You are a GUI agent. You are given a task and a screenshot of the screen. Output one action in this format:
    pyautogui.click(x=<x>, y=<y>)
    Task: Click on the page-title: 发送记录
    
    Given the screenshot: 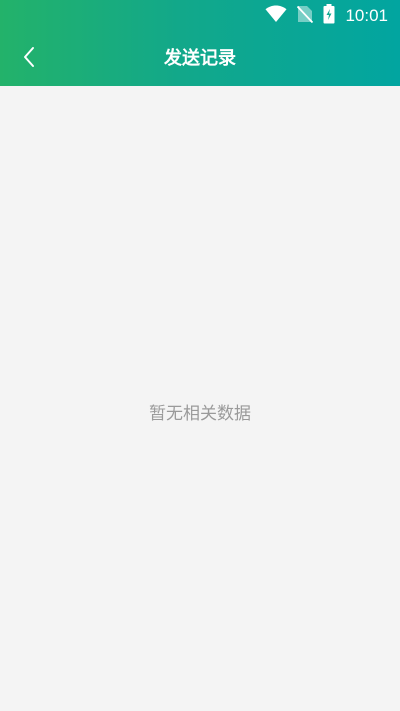 What is the action you would take?
    pyautogui.click(x=200, y=58)
    